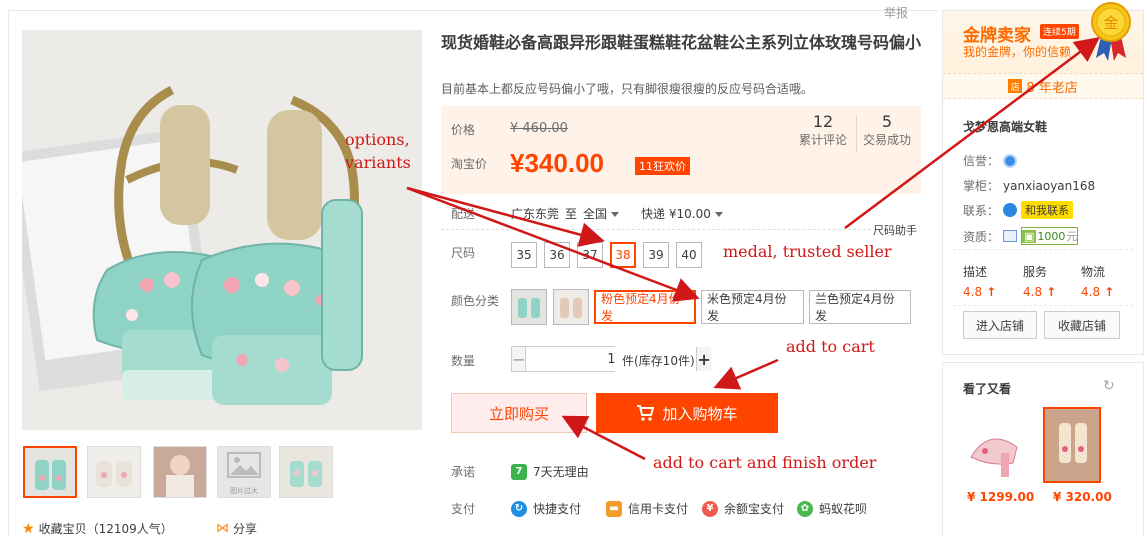 This screenshot has height=536, width=1147. What do you see at coordinates (557, 255) in the screenshot?
I see `size-option-36: 36` at bounding box center [557, 255].